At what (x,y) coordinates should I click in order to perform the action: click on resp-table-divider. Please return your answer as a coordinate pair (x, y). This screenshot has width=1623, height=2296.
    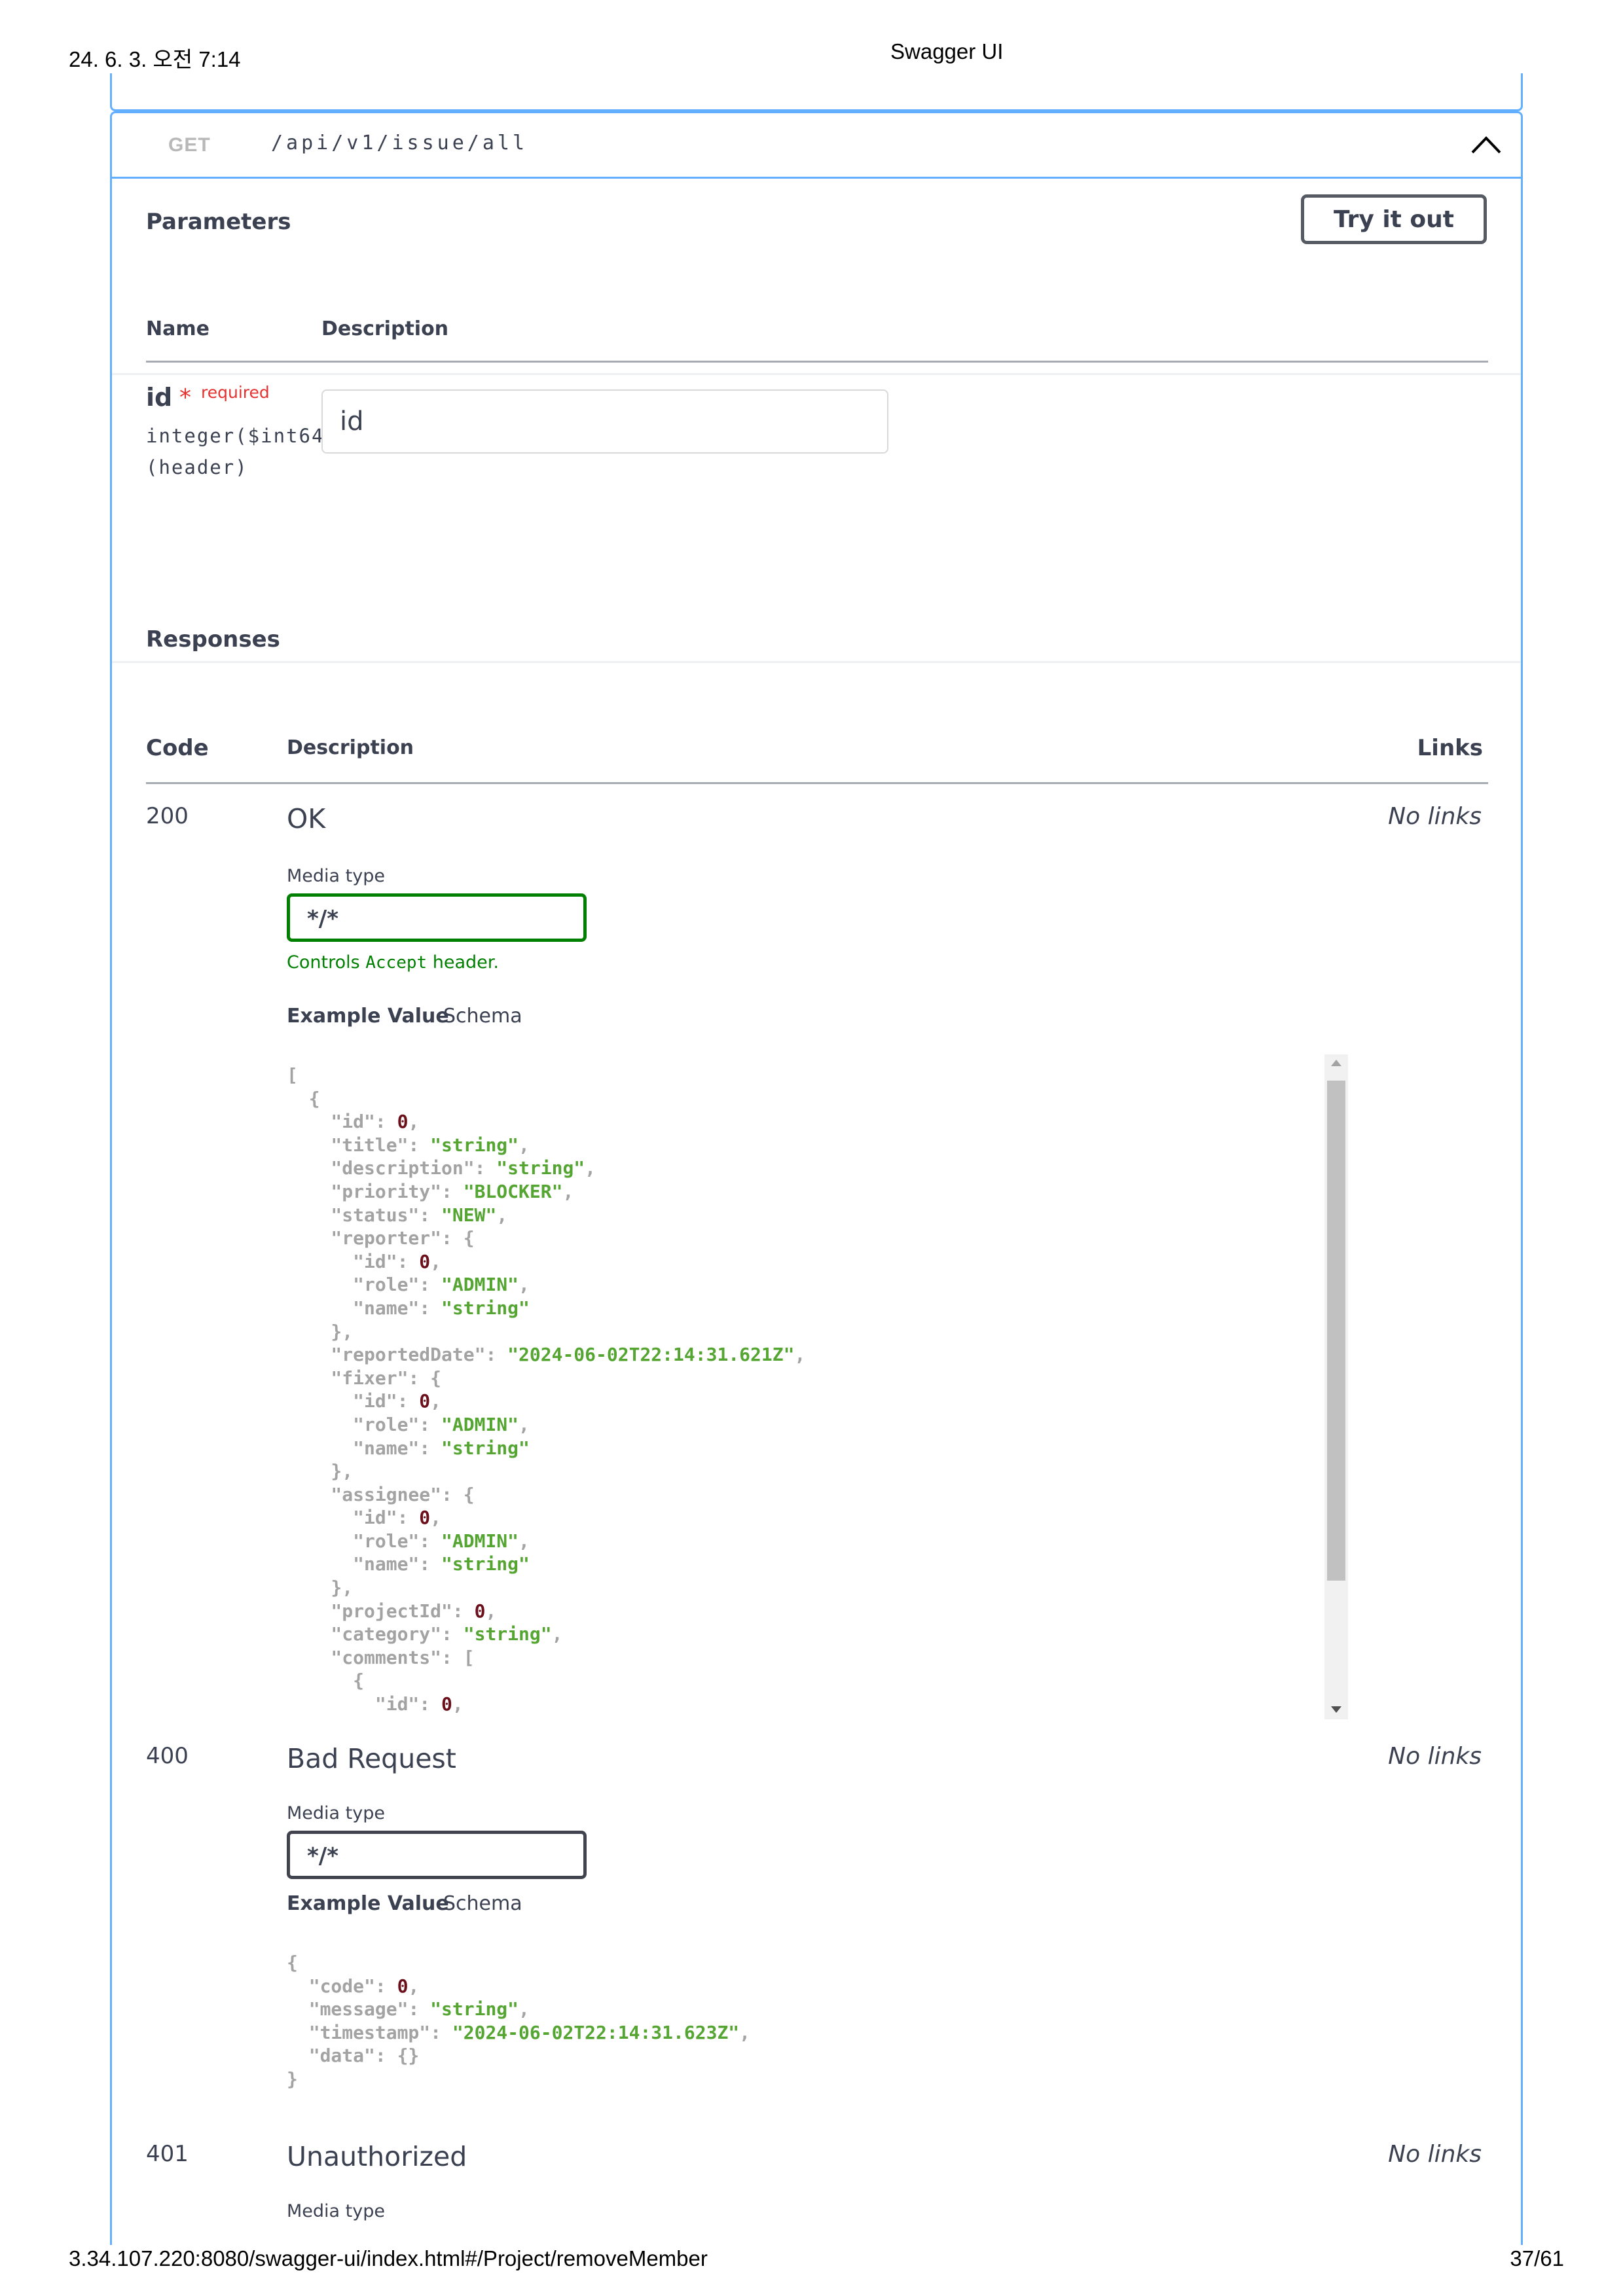
    Looking at the image, I should click on (817, 783).